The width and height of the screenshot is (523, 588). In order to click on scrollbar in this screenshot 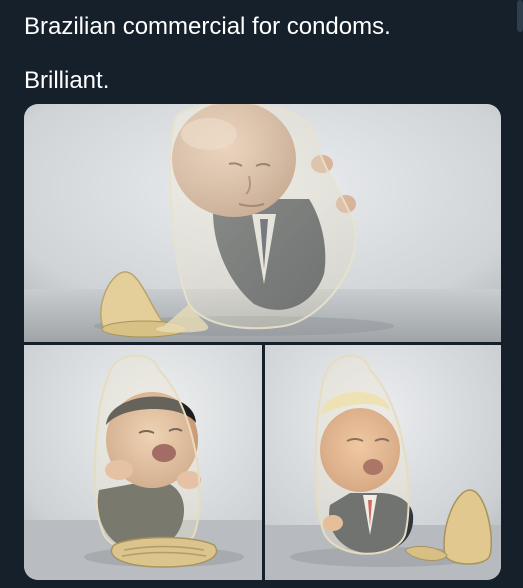, I will do `click(520, 16)`.